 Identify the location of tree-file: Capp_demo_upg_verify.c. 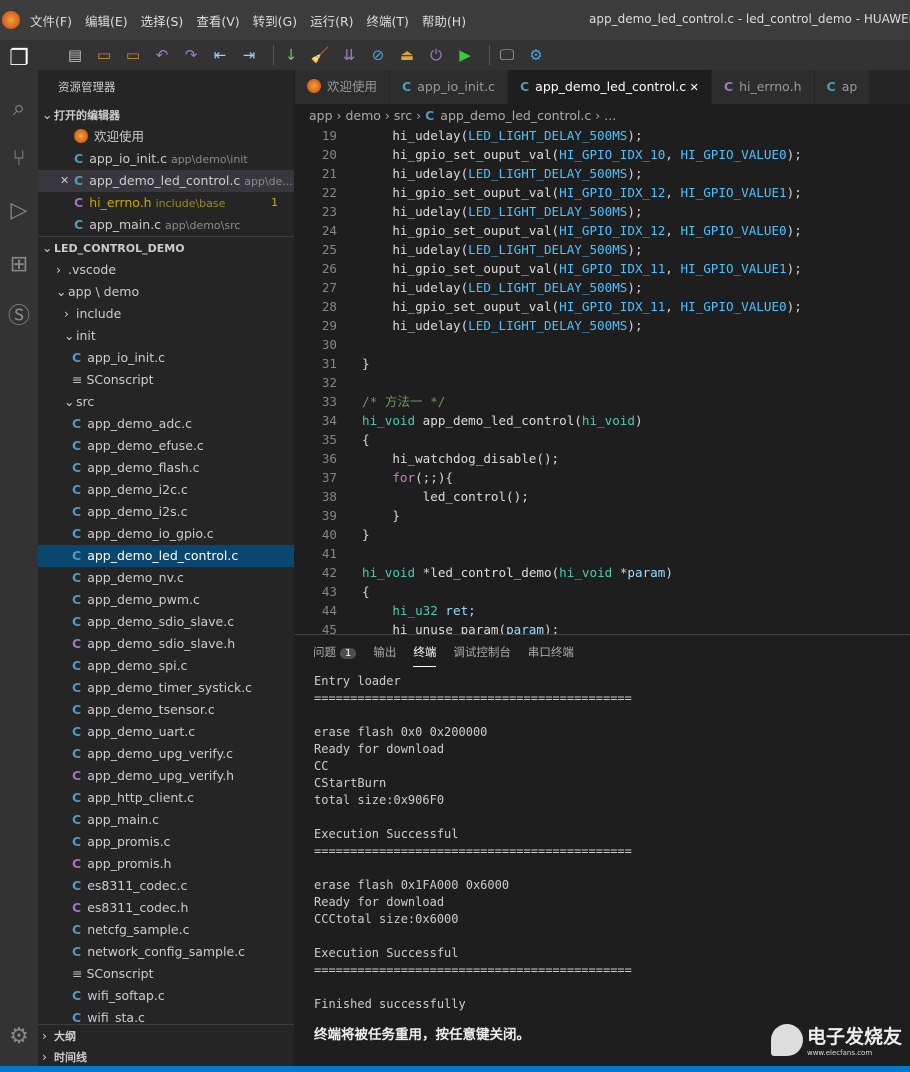
(166, 754).